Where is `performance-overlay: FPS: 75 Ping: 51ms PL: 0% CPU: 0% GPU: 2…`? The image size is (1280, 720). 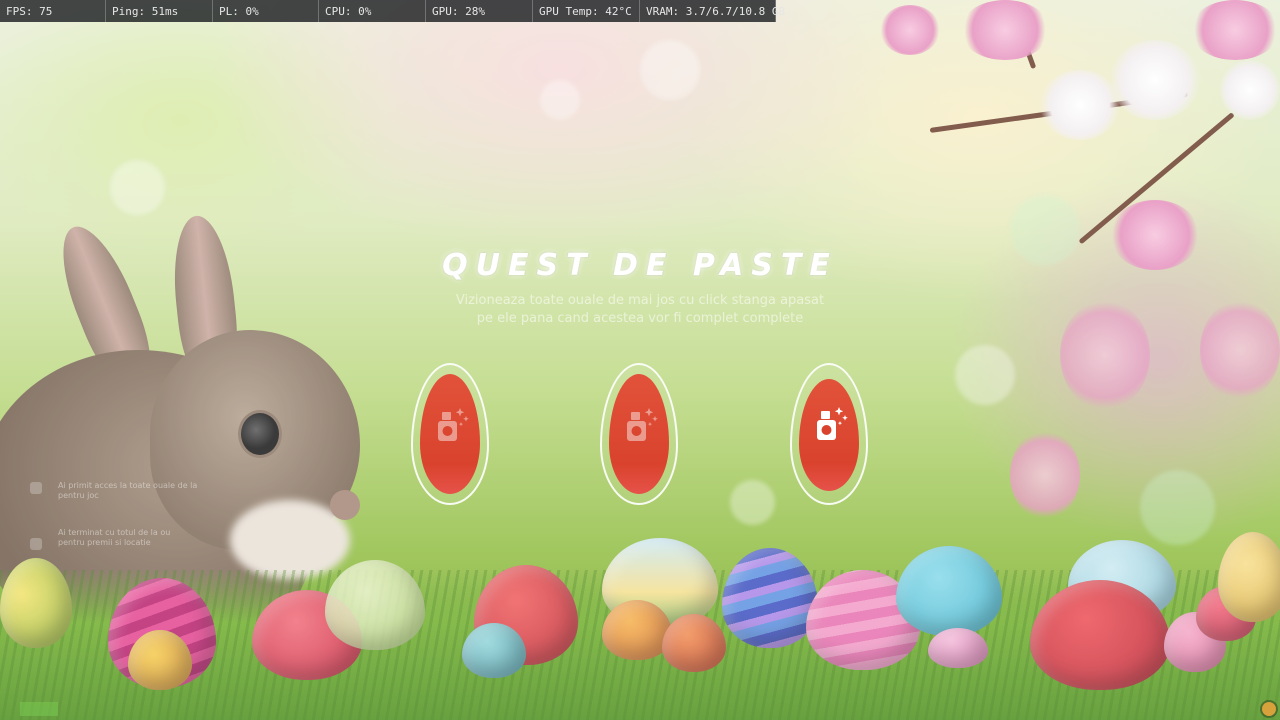
performance-overlay: FPS: 75 Ping: 51ms PL: 0% CPU: 0% GPU: 2… is located at coordinates (392, 11).